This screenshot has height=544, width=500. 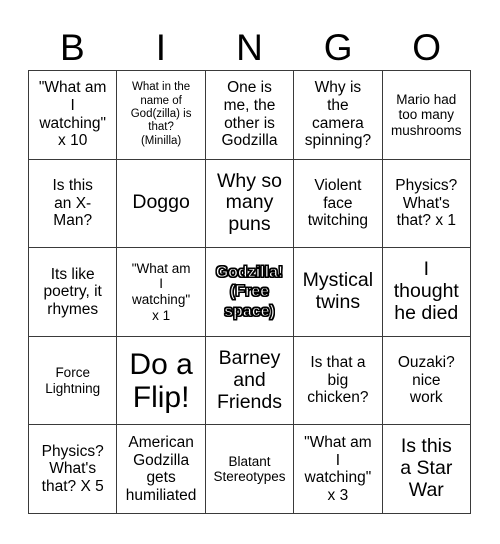 I want to click on bingo-cell: Violent face twitching, so click(x=338, y=204).